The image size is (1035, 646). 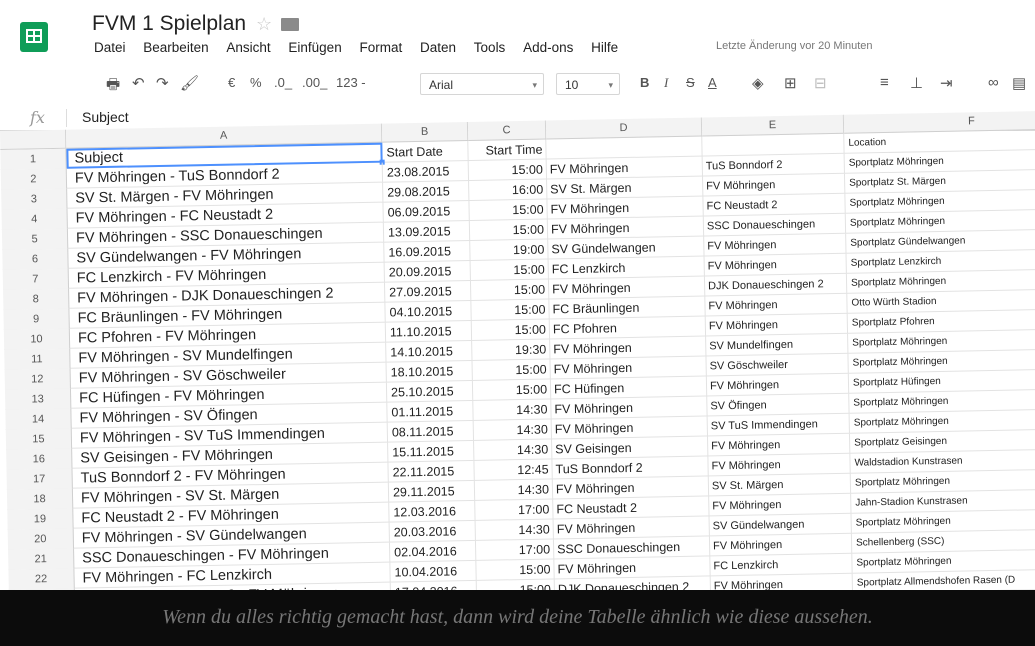 I want to click on table-cell: SV Göschweiler, so click(x=777, y=365).